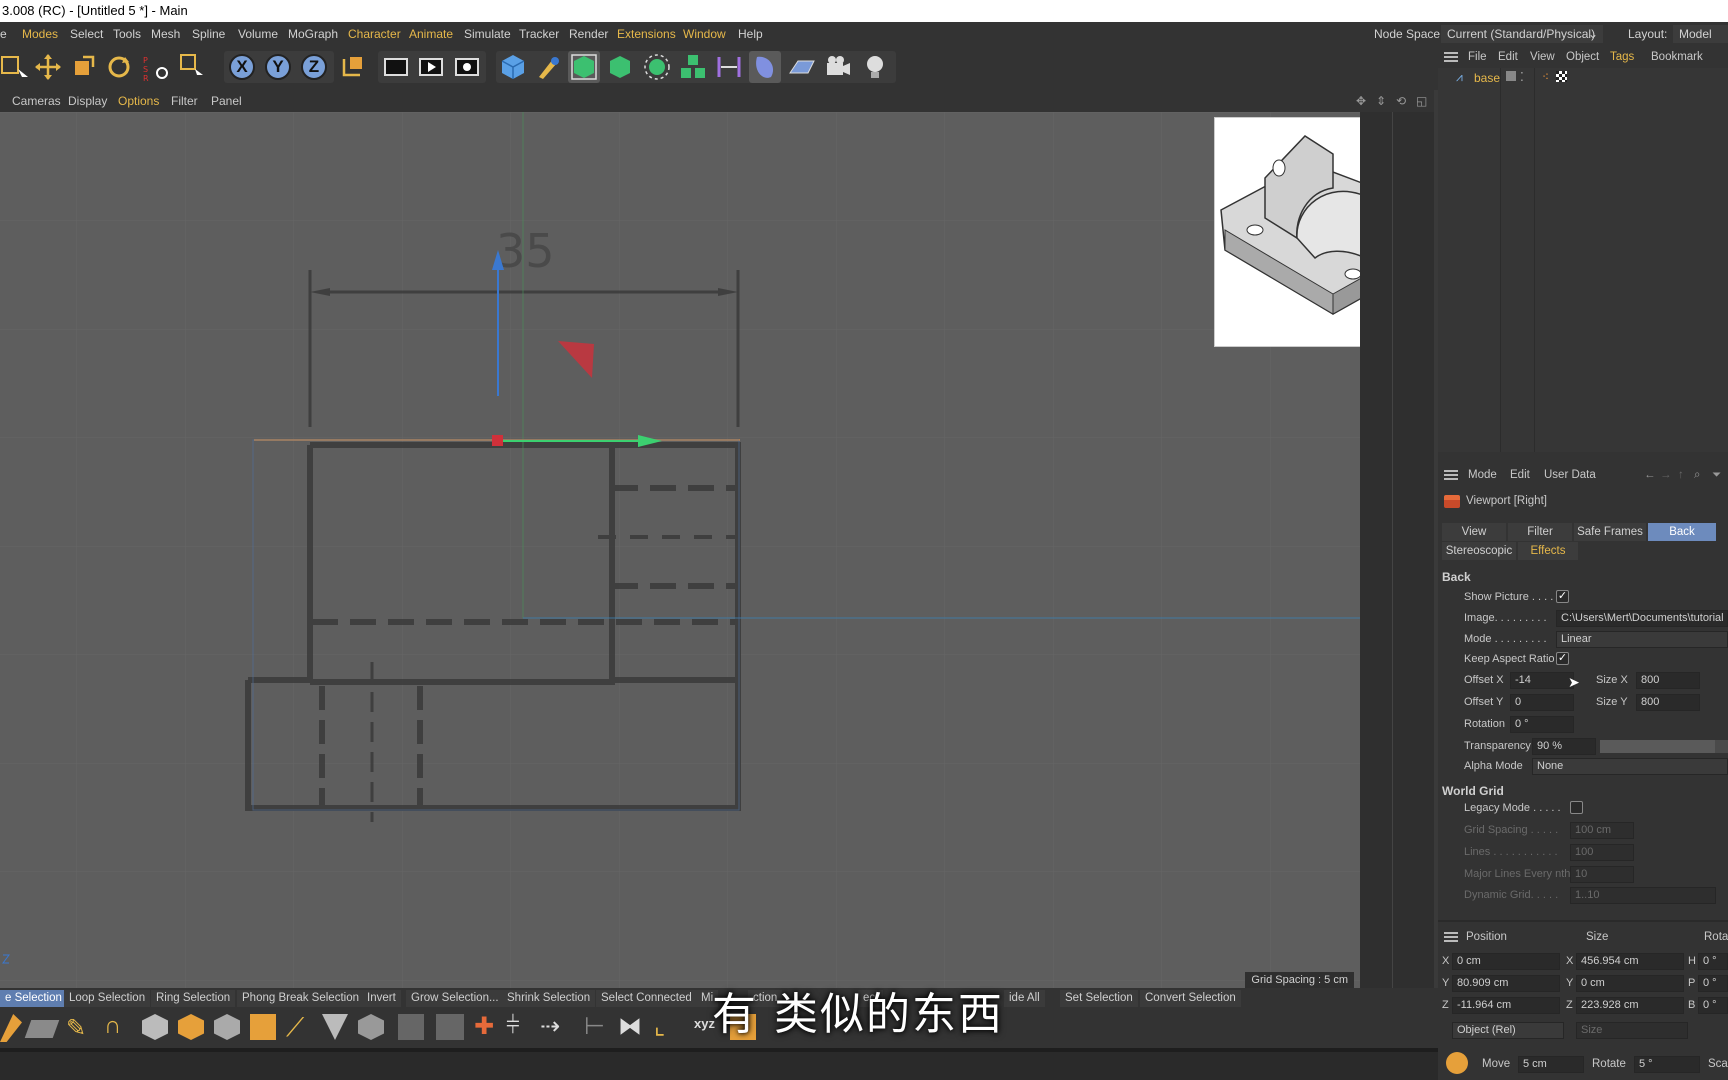 Image resolution: width=1728 pixels, height=1080 pixels. Describe the element at coordinates (87, 101) in the screenshot. I see `viewport-menu-display: Display` at that location.